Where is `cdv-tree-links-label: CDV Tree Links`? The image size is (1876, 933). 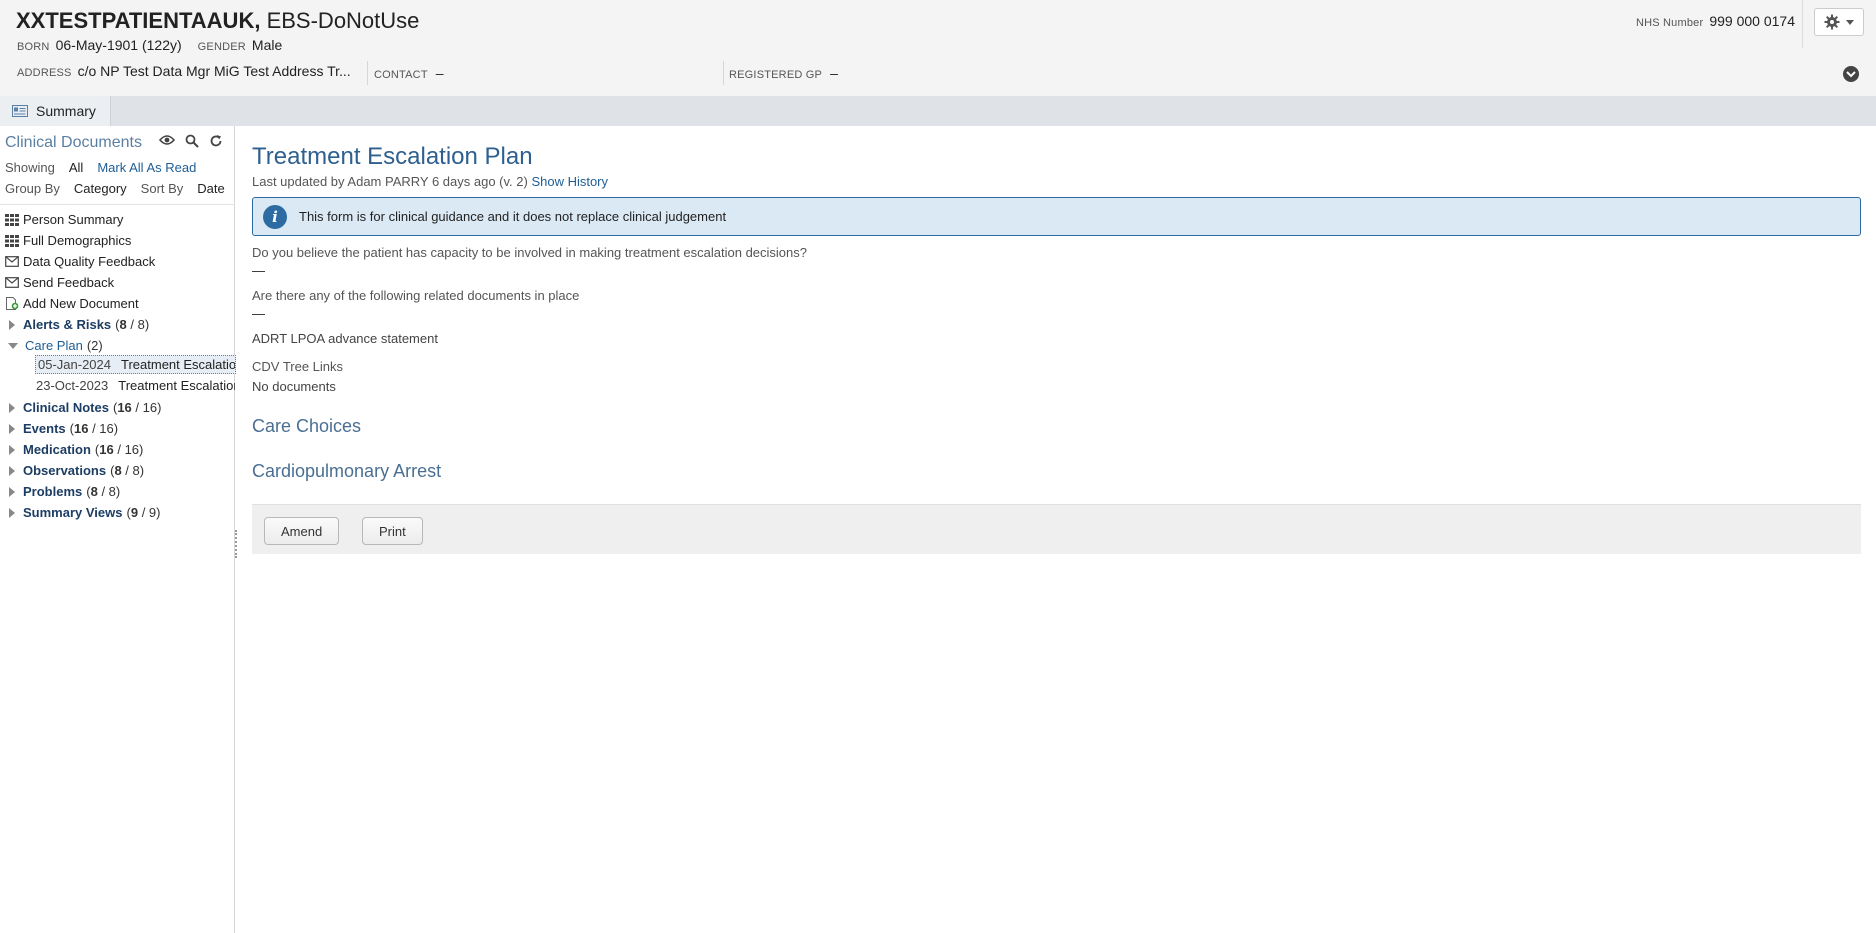
cdv-tree-links-label: CDV Tree Links is located at coordinates (298, 366).